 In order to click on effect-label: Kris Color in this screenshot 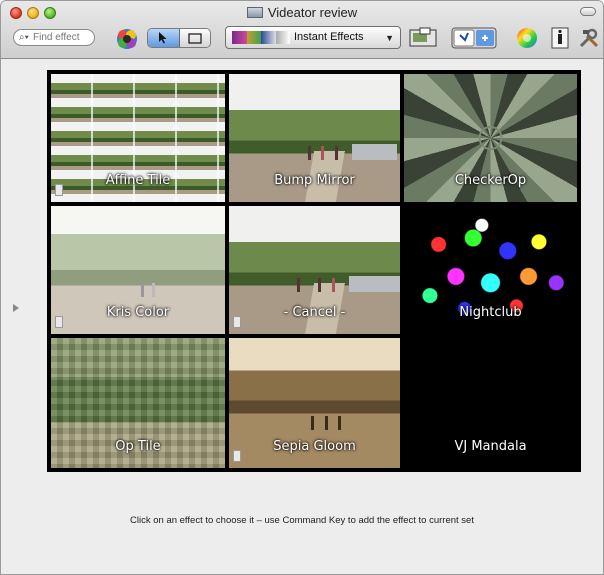, I will do `click(138, 312)`.